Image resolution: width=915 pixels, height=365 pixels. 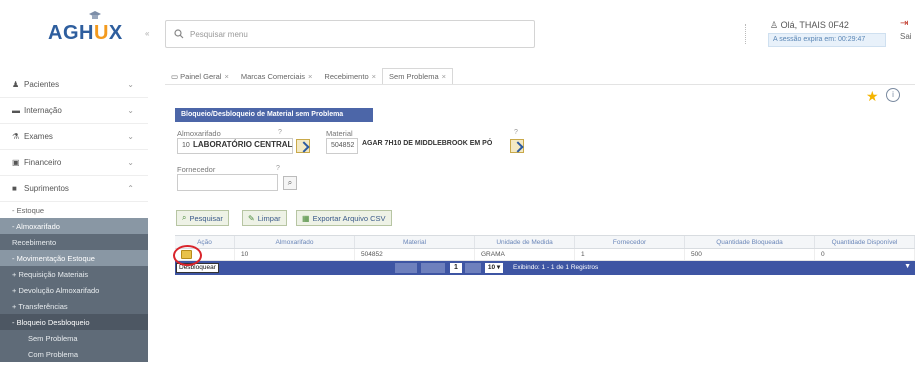 I want to click on fornecedor-field, so click(x=227, y=182).